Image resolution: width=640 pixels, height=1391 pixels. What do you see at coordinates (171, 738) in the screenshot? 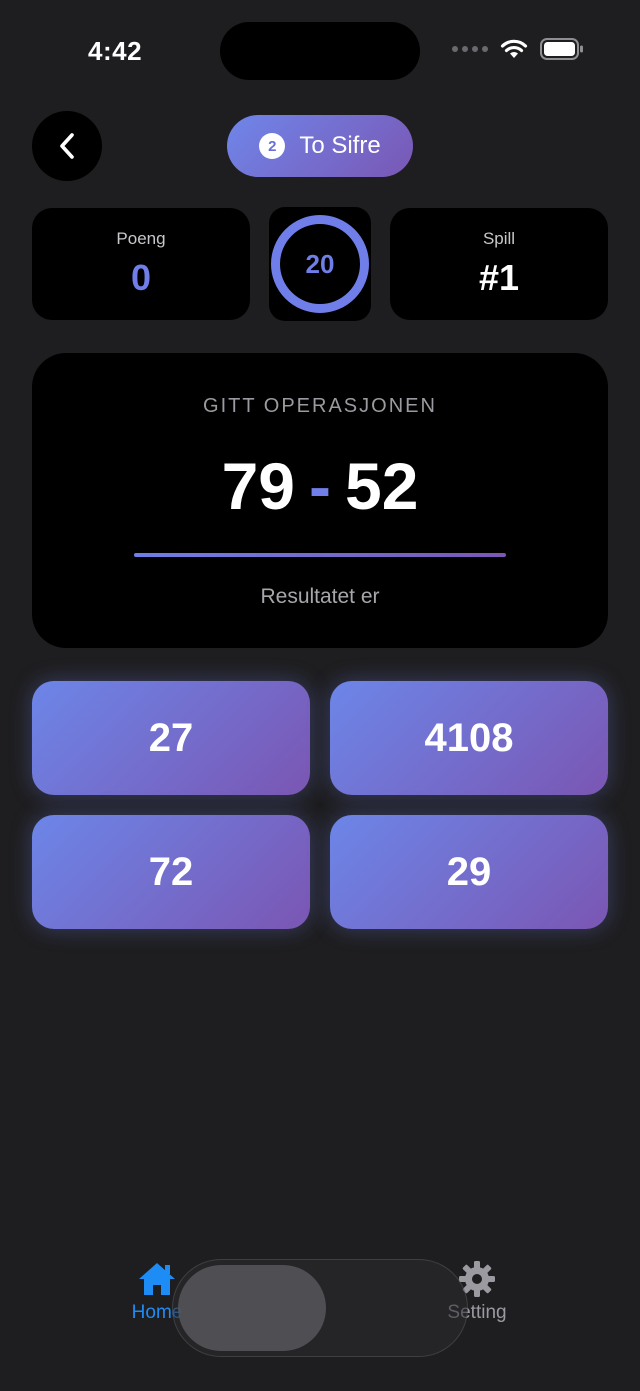
I see `answer-button: 27` at bounding box center [171, 738].